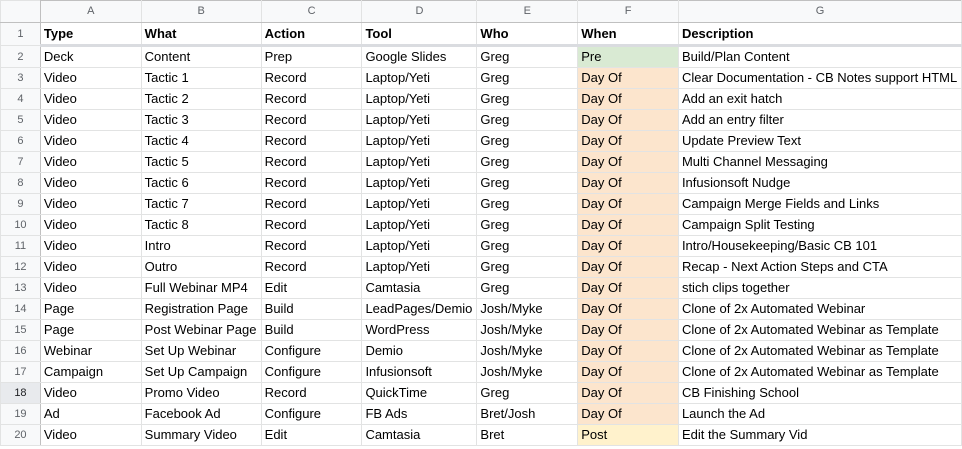 This screenshot has width=962, height=449. What do you see at coordinates (201, 78) in the screenshot?
I see `cell-what: Tactic 1` at bounding box center [201, 78].